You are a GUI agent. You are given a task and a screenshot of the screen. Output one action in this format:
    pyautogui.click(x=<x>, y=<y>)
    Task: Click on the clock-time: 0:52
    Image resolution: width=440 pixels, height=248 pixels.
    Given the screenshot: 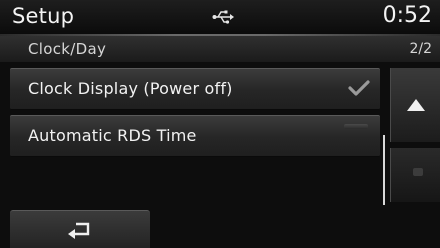 What is the action you would take?
    pyautogui.click(x=407, y=15)
    